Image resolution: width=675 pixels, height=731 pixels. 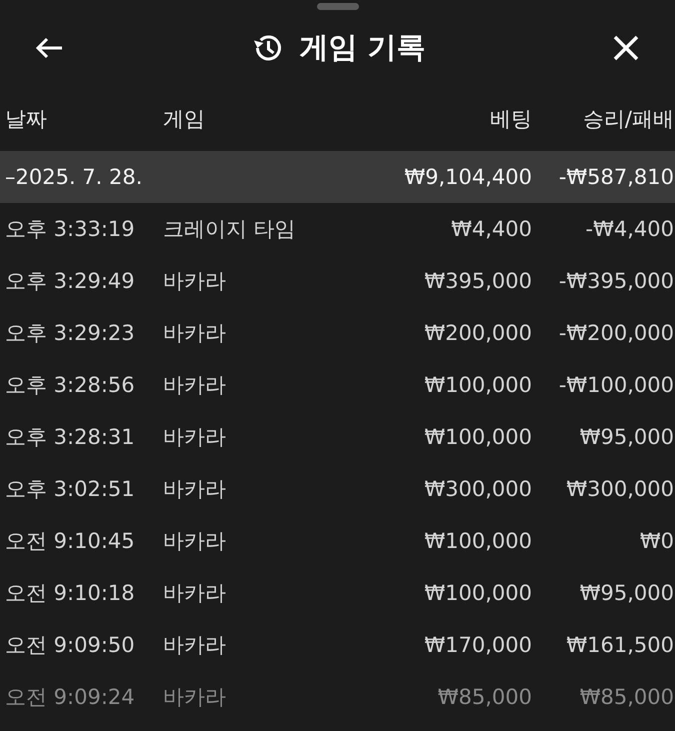 I want to click on column-header: 날짜, so click(x=26, y=119).